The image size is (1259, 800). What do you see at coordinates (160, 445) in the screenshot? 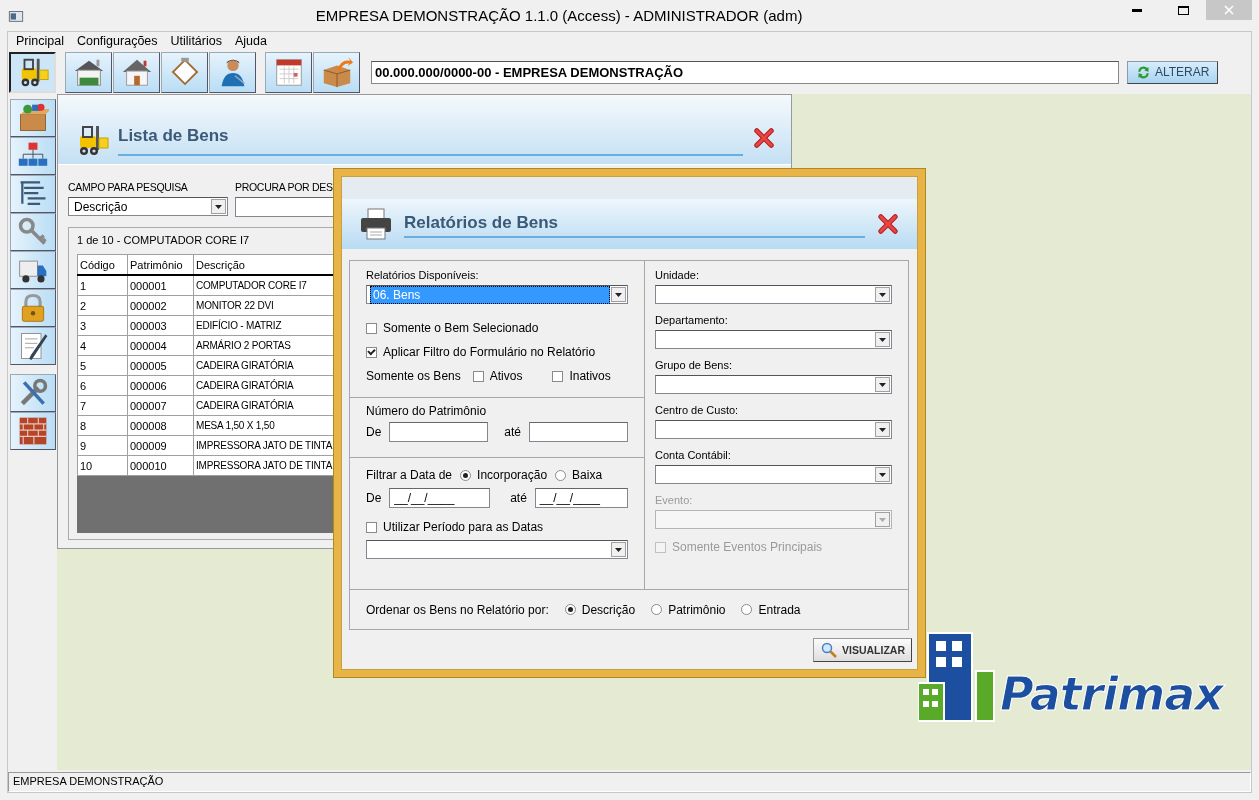
I see `table-cell: 000009` at bounding box center [160, 445].